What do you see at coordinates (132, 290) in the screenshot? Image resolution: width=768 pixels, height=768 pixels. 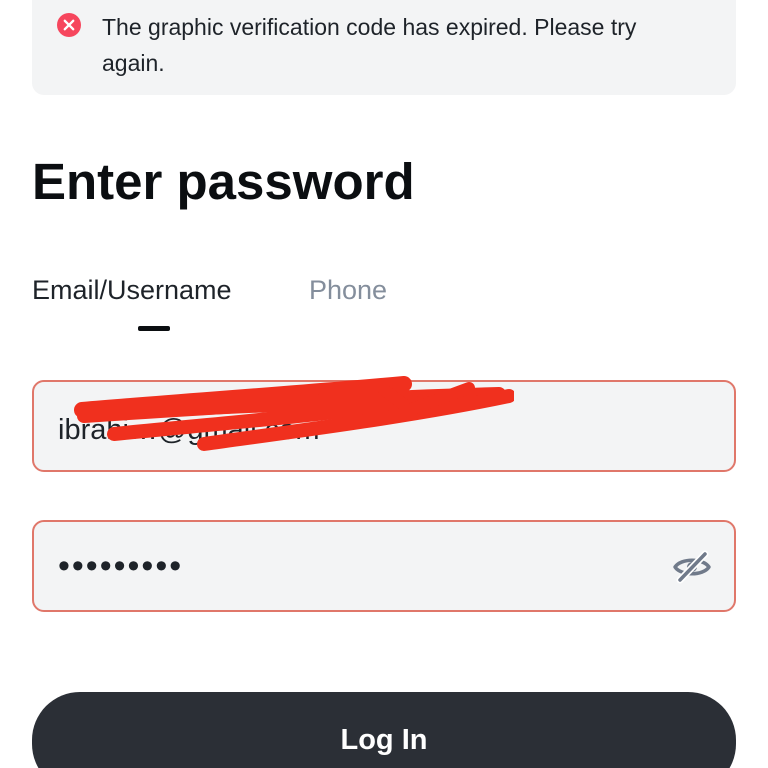 I see `tab-email-username: Email/Username` at bounding box center [132, 290].